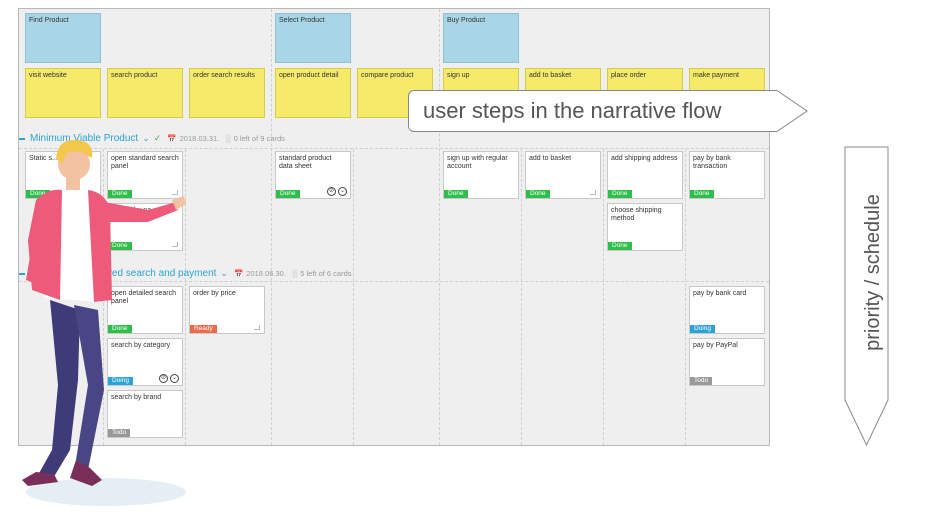  Describe the element at coordinates (238, 273) in the screenshot. I see `calendar-icon: 📅` at that location.